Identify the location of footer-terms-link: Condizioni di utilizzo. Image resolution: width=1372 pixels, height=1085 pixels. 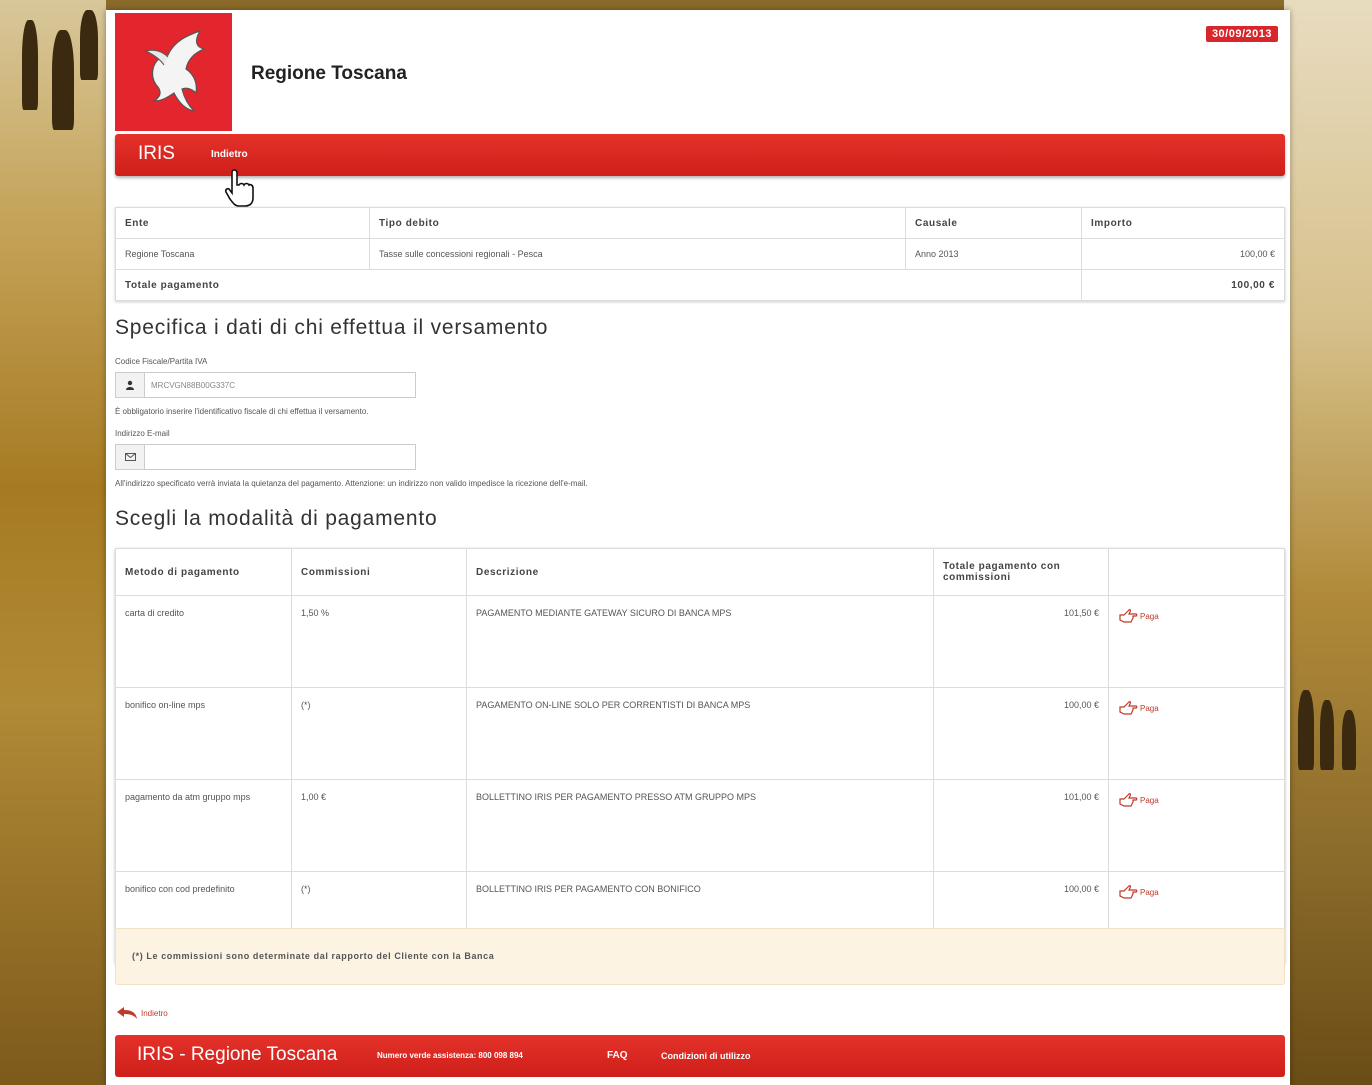
(705, 1056).